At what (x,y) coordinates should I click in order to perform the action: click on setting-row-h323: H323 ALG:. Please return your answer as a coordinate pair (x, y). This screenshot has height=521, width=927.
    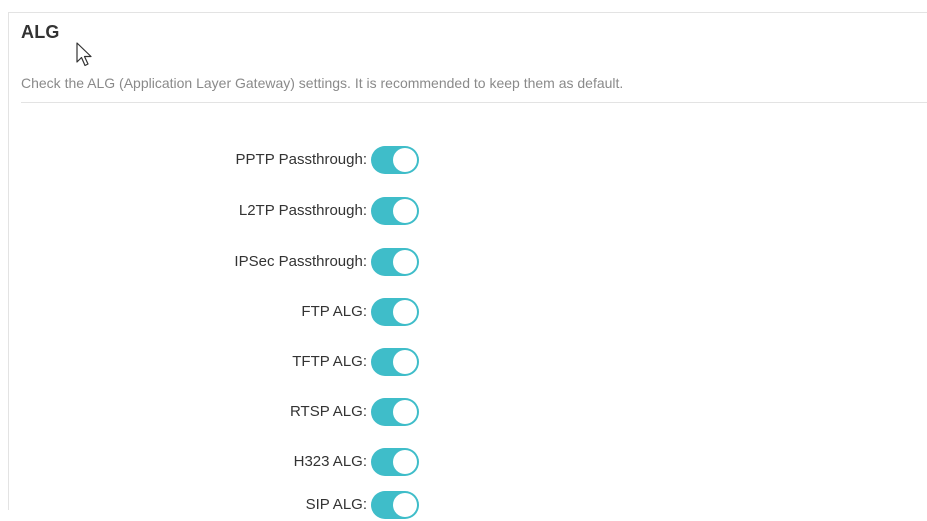
    Looking at the image, I should click on (229, 462).